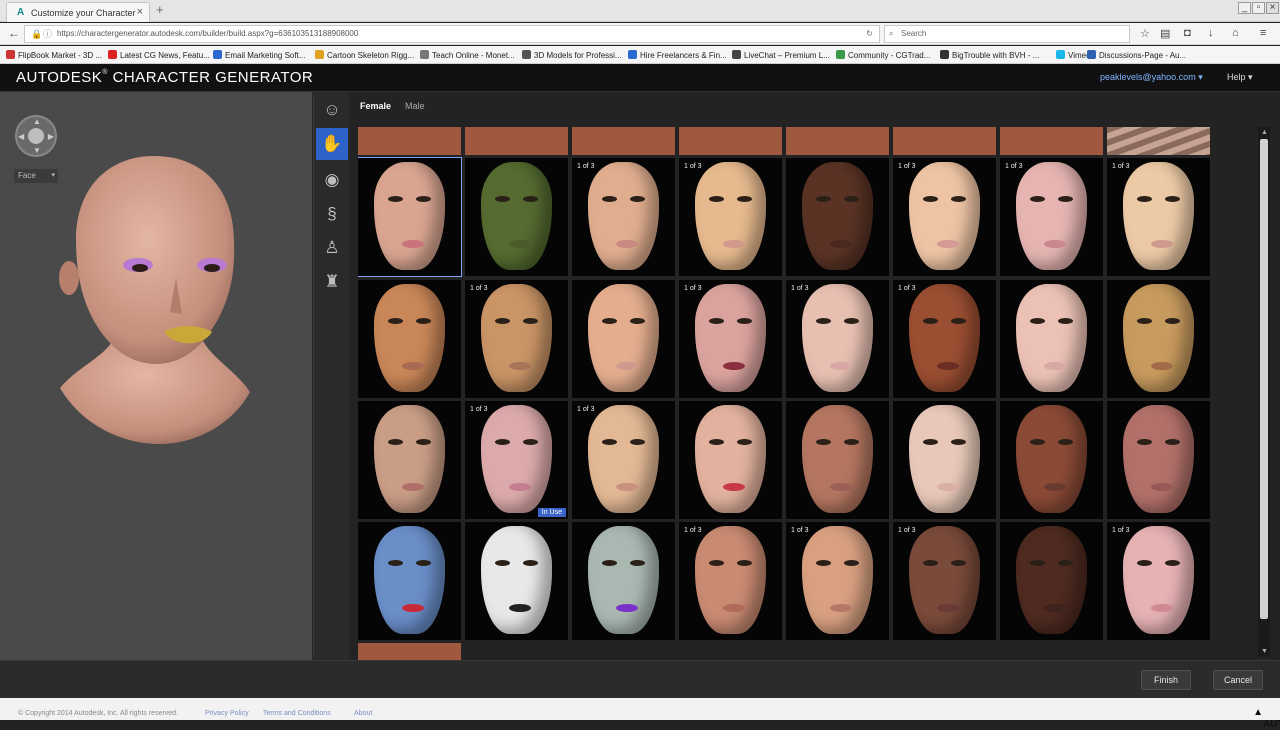 This screenshot has height=730, width=1280. What do you see at coordinates (1264, 379) in the screenshot?
I see `scrollbar-thumb` at bounding box center [1264, 379].